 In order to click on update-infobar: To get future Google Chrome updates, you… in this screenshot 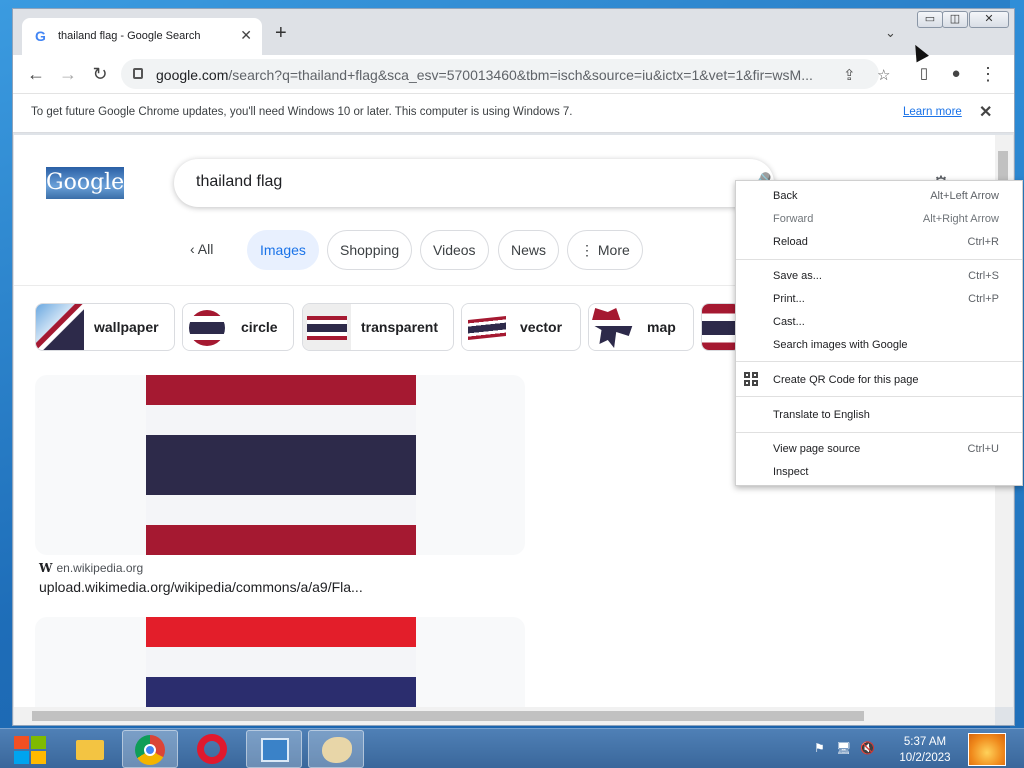, I will do `click(513, 113)`.